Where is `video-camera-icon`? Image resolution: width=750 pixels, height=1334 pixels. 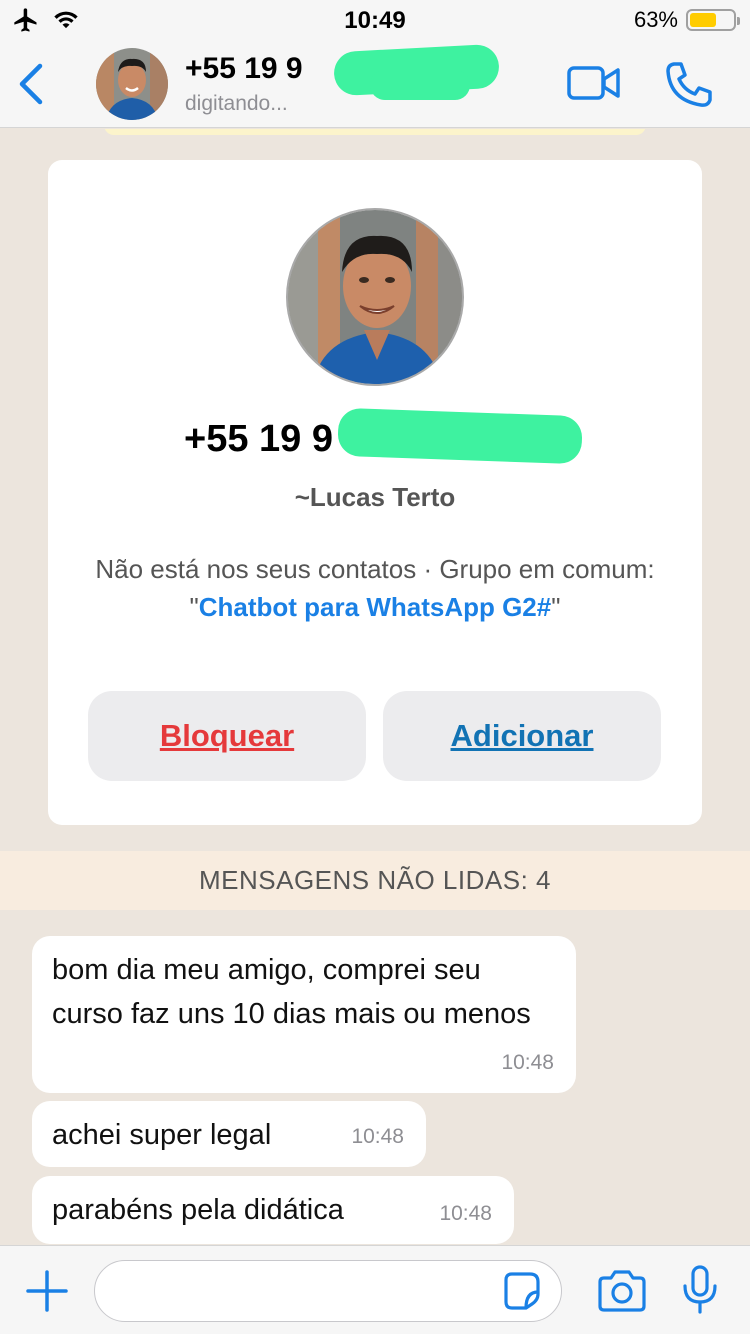 video-camera-icon is located at coordinates (594, 84).